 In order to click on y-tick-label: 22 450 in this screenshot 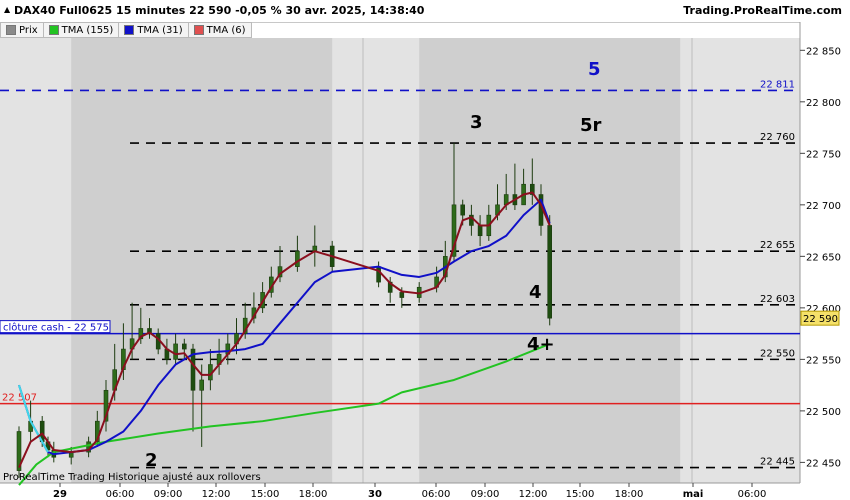, I will do `click(823, 463)`.